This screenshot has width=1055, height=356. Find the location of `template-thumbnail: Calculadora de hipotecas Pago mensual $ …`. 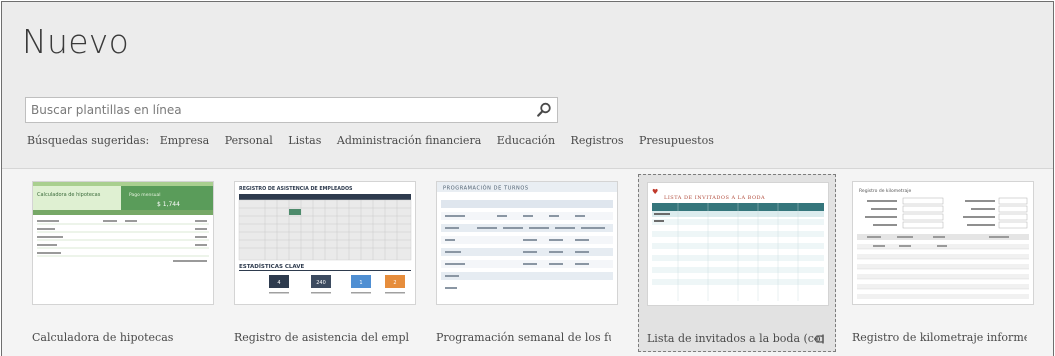

template-thumbnail: Calculadora de hipotecas Pago mensual $ … is located at coordinates (123, 243).